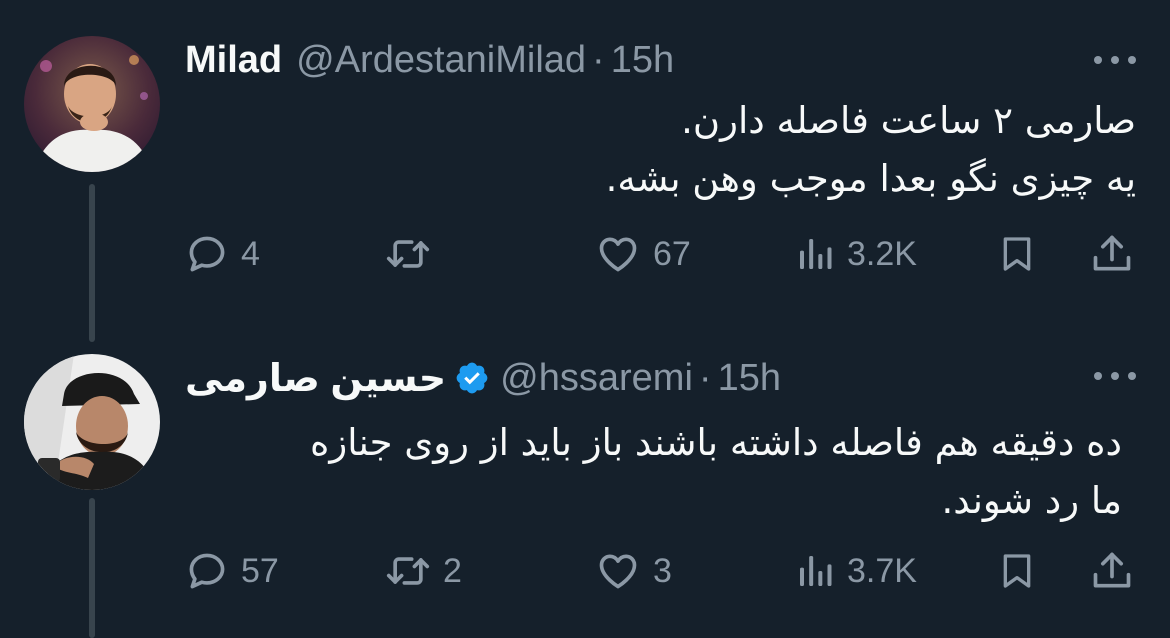 The image size is (1170, 638). I want to click on handle: @ArdestaniMilad, so click(441, 60).